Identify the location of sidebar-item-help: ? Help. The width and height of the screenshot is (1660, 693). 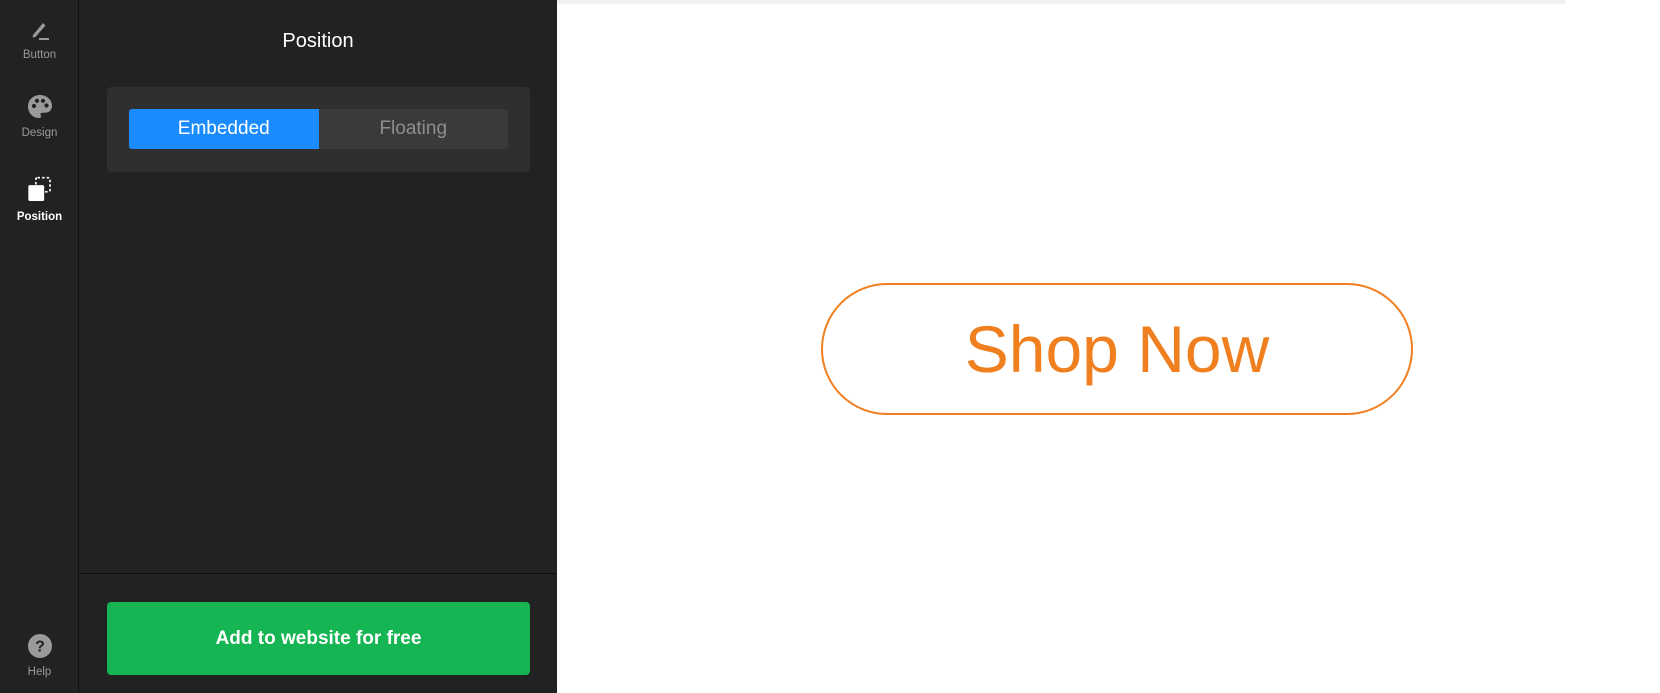
(39, 655).